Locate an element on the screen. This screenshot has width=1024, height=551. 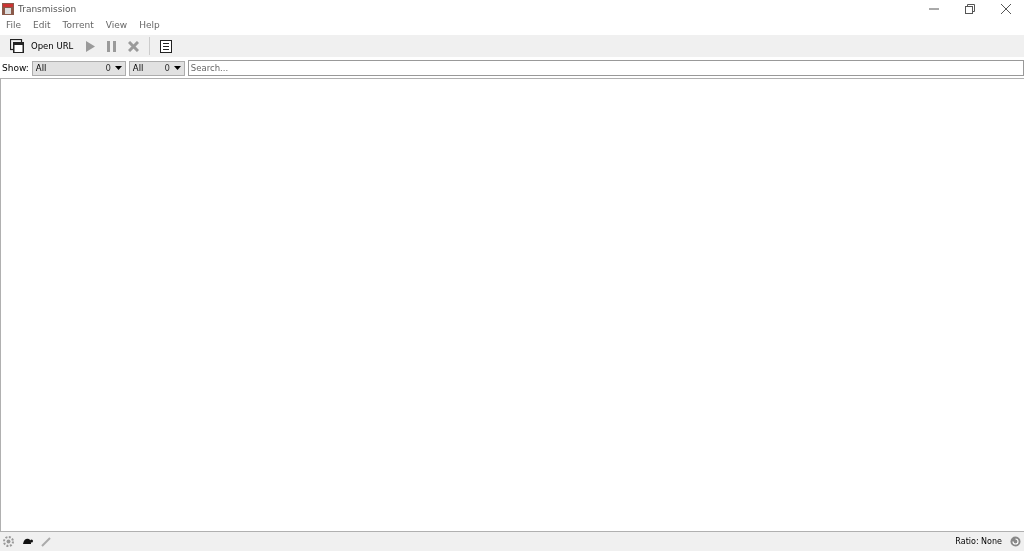
list-icon is located at coordinates (166, 46).